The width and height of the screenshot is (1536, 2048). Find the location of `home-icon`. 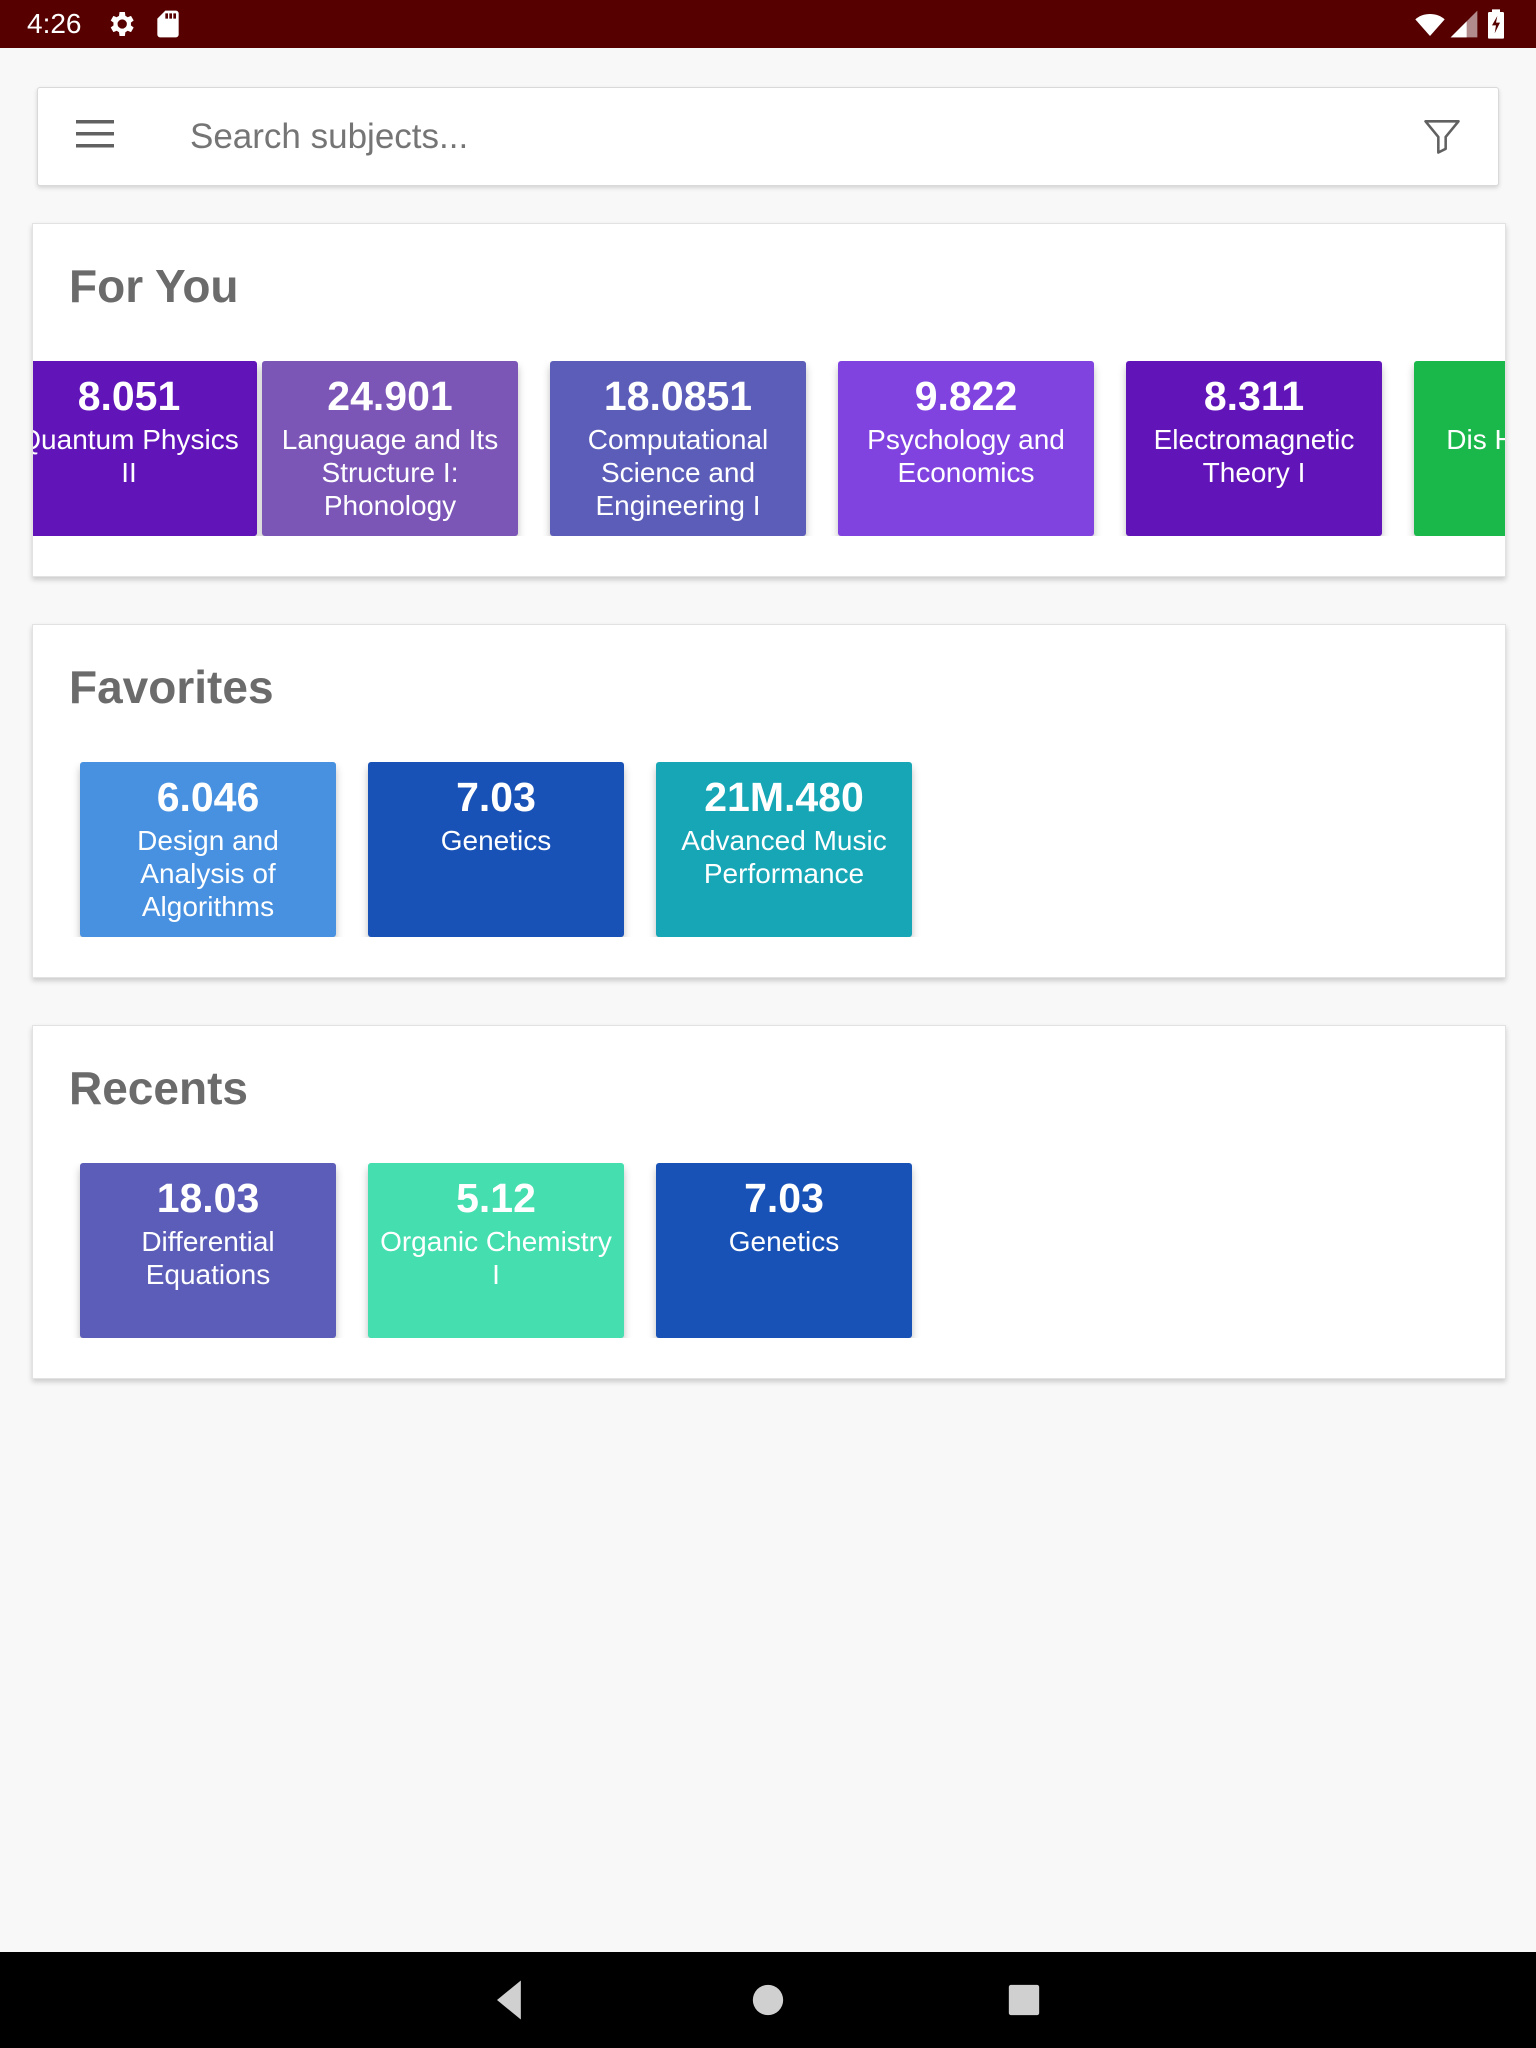

home-icon is located at coordinates (768, 2000).